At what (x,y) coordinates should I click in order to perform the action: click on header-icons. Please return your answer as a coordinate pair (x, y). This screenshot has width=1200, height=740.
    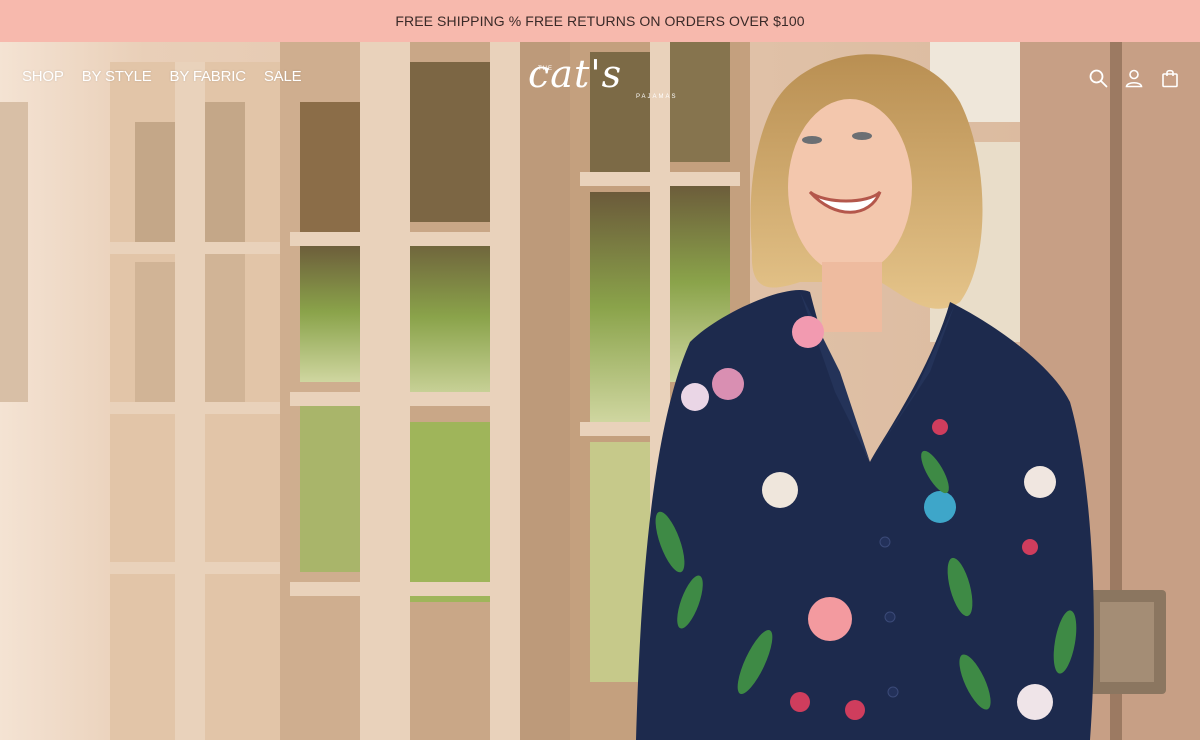
    Looking at the image, I should click on (1134, 78).